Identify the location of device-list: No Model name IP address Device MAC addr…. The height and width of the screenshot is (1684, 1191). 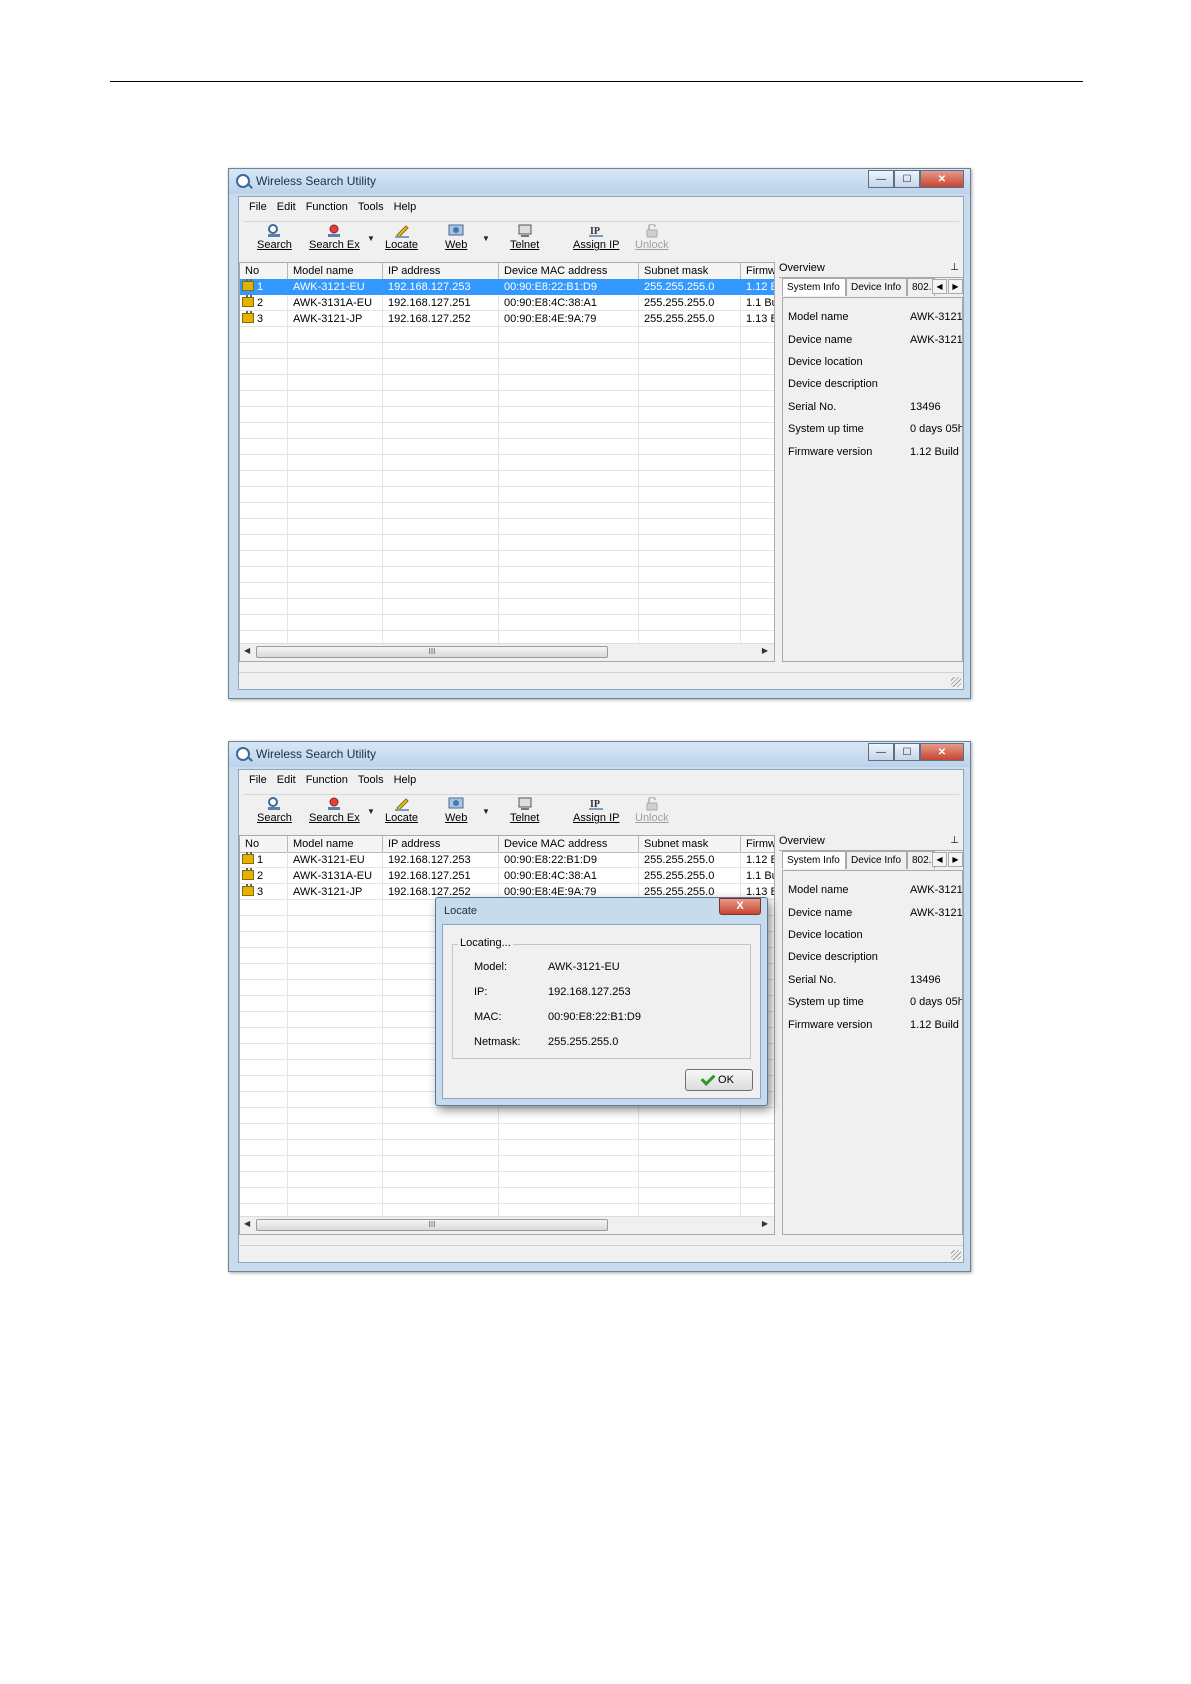
(507, 462).